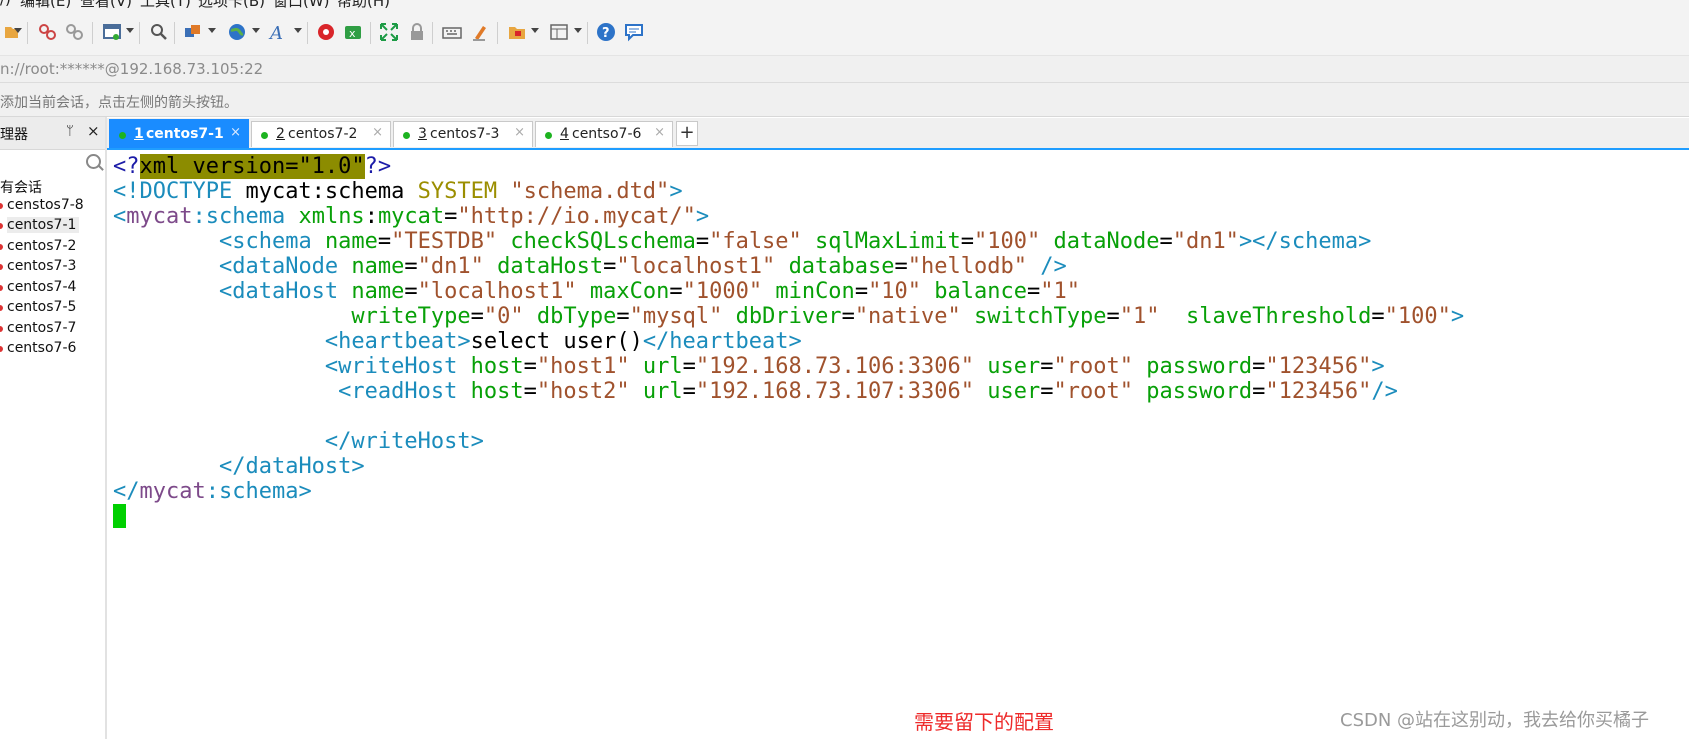 The width and height of the screenshot is (1689, 739). Describe the element at coordinates (185, 134) in the screenshot. I see `tab-label: centos7-1` at that location.